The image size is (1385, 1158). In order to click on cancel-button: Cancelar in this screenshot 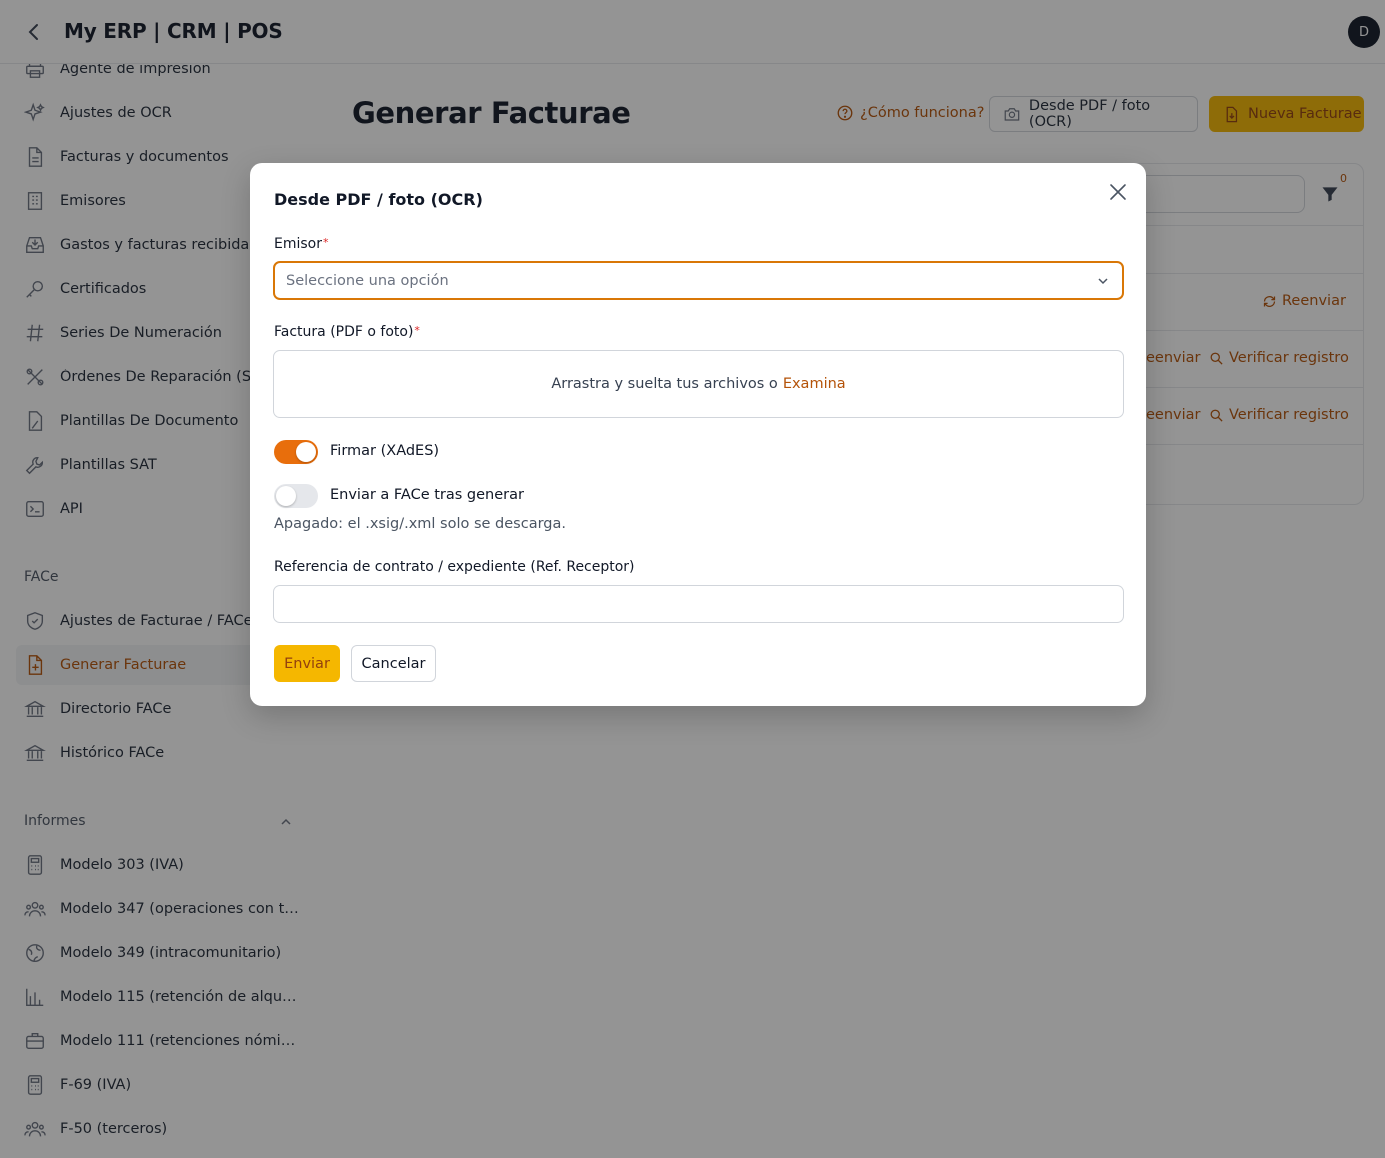, I will do `click(393, 663)`.